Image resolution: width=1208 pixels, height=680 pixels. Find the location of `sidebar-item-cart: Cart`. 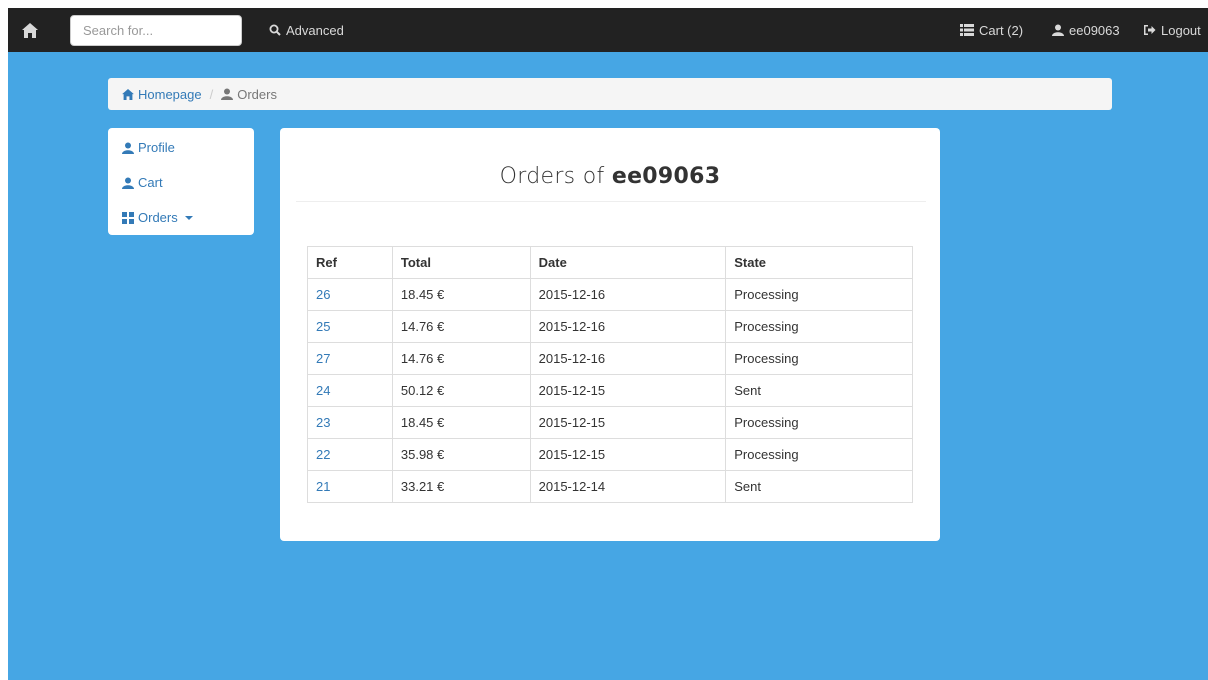

sidebar-item-cart: Cart is located at coordinates (142, 182).